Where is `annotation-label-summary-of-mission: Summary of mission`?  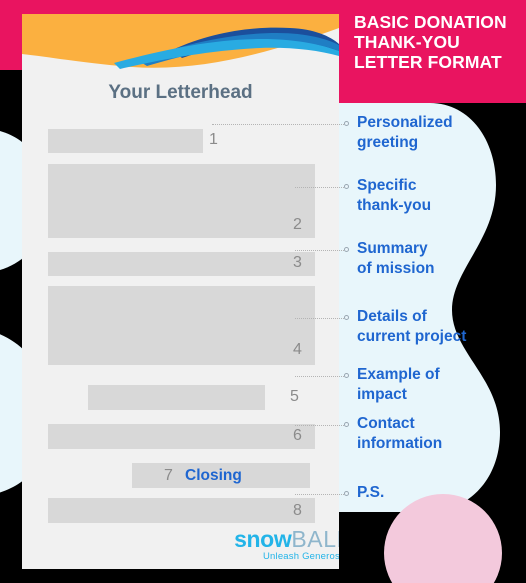 annotation-label-summary-of-mission: Summary of mission is located at coordinates (396, 258).